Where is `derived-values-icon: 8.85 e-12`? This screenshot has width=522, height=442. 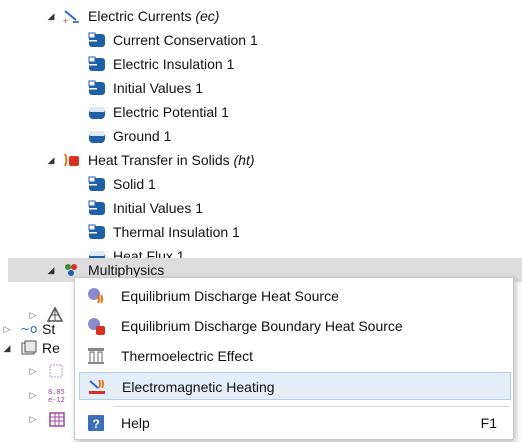
derived-values-icon: 8.85 e-12 is located at coordinates (56, 396).